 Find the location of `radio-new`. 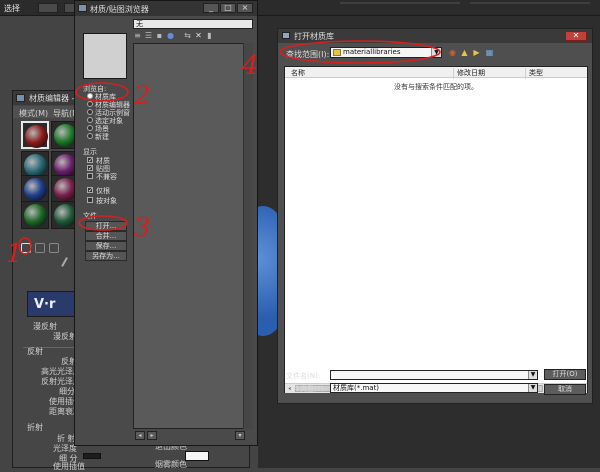

radio-new is located at coordinates (90, 136).